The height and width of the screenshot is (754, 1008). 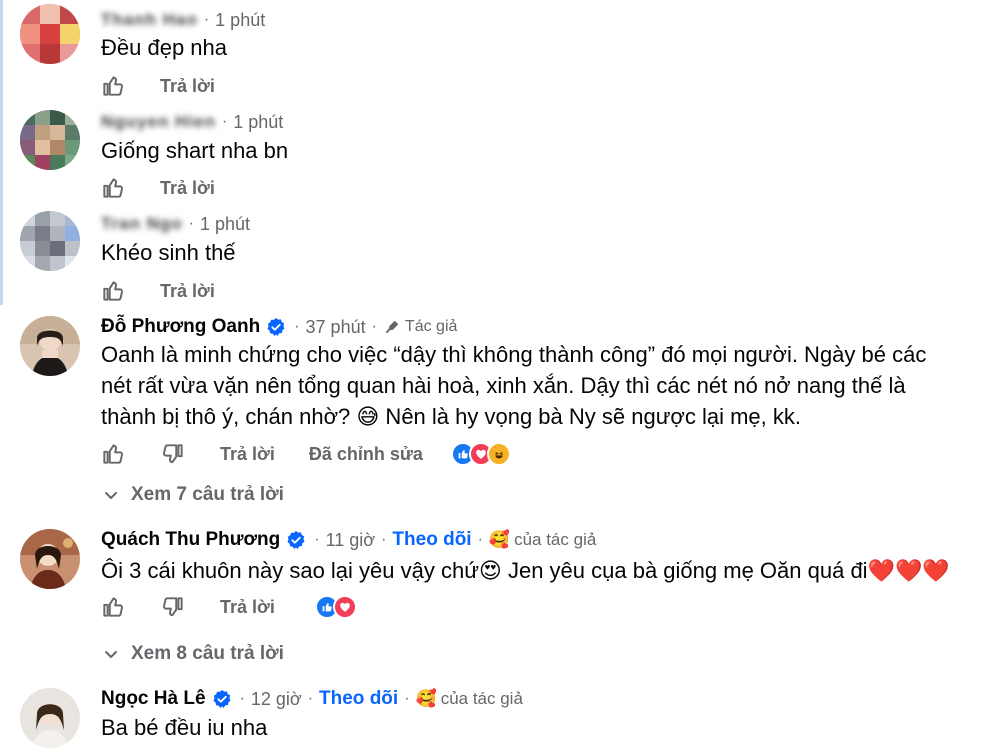 I want to click on view-replies-button: Xem 8 câu trả lời, so click(x=193, y=654).